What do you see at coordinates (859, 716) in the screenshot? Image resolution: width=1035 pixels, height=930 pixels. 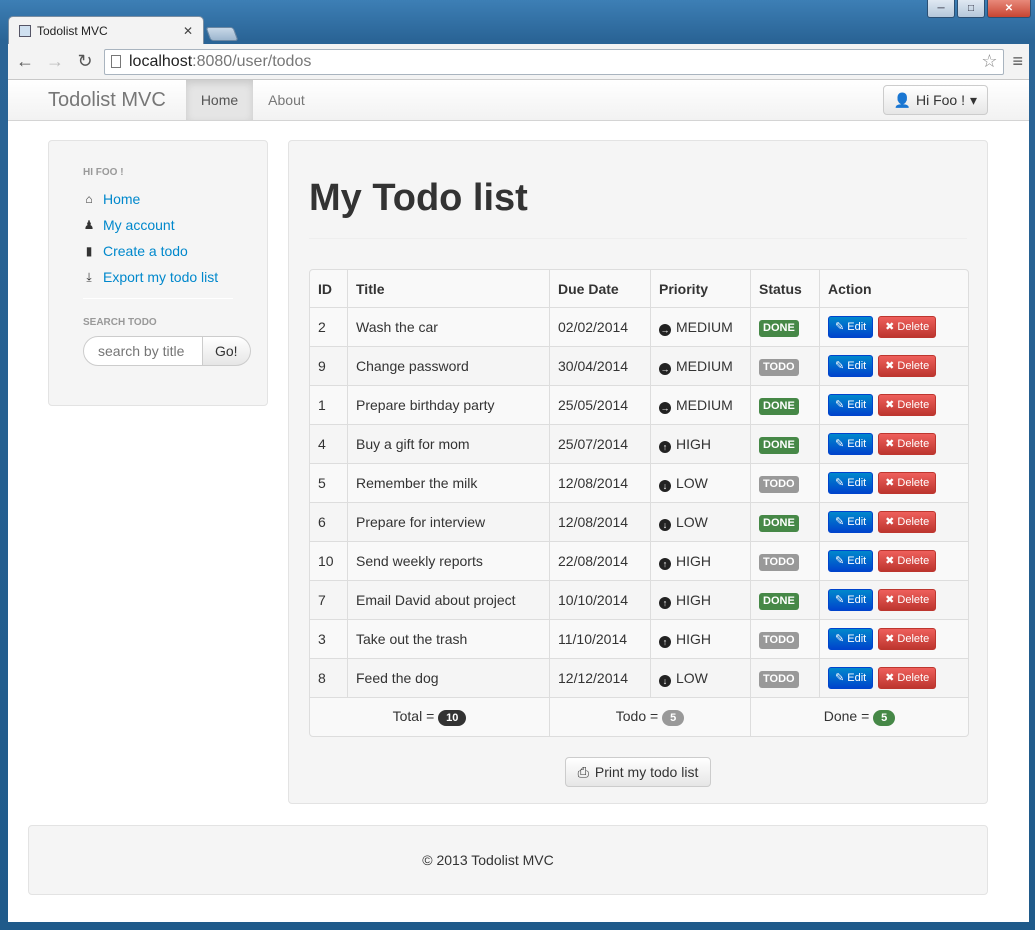 I see `done-cell: Done = 5` at bounding box center [859, 716].